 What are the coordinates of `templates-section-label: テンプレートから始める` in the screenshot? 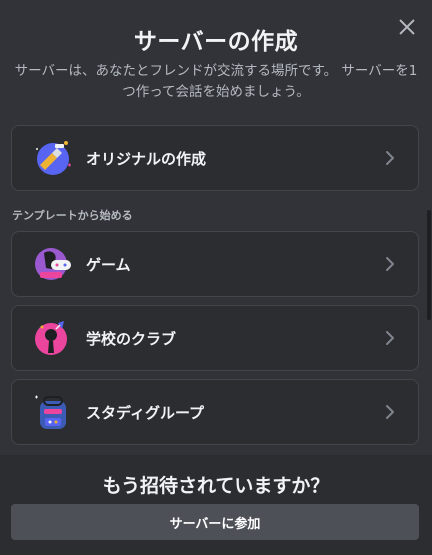 It's located at (72, 215).